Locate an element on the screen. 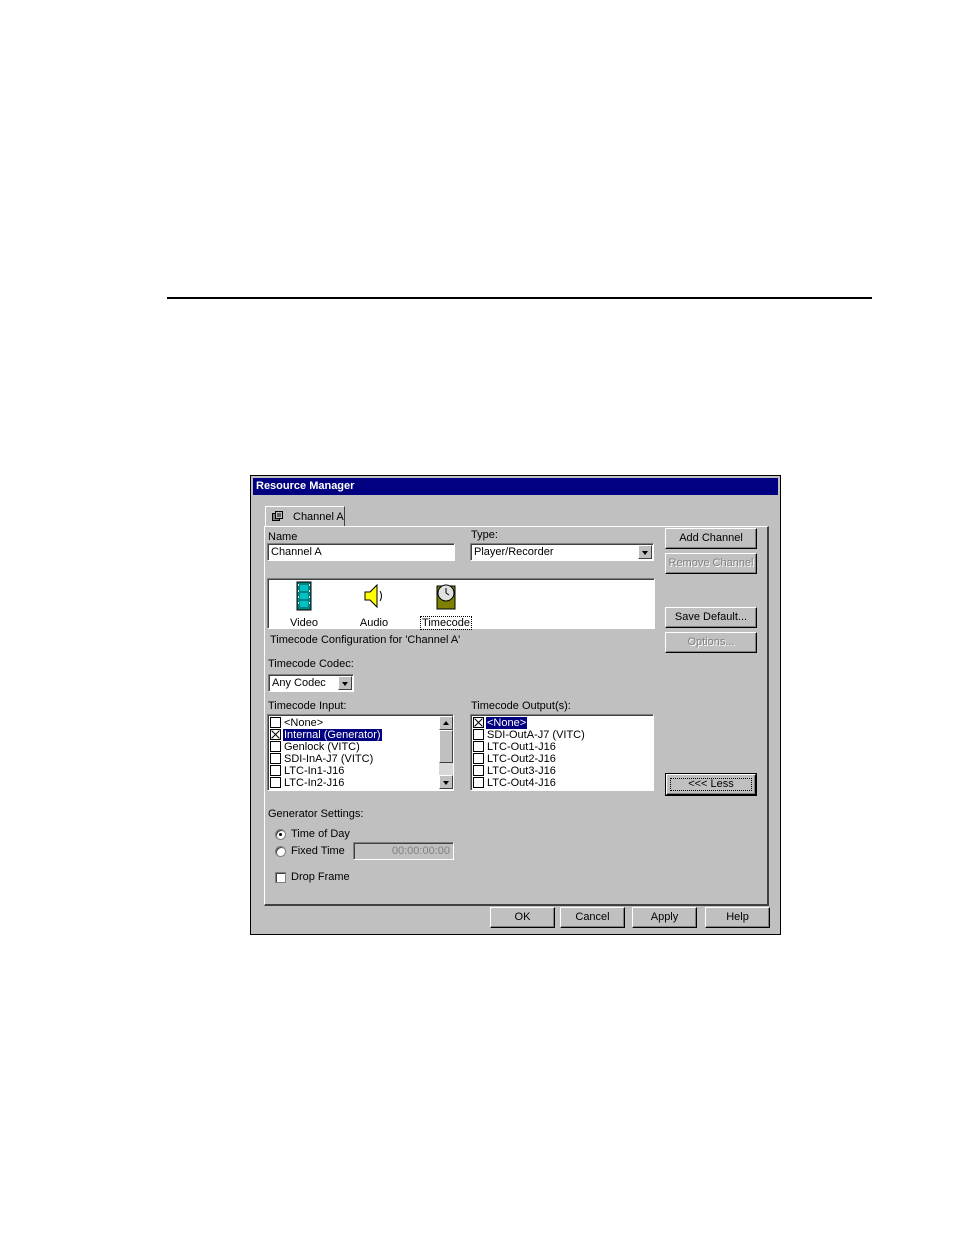 This screenshot has height=1235, width=954. tab-label: Channel A is located at coordinates (318, 517).